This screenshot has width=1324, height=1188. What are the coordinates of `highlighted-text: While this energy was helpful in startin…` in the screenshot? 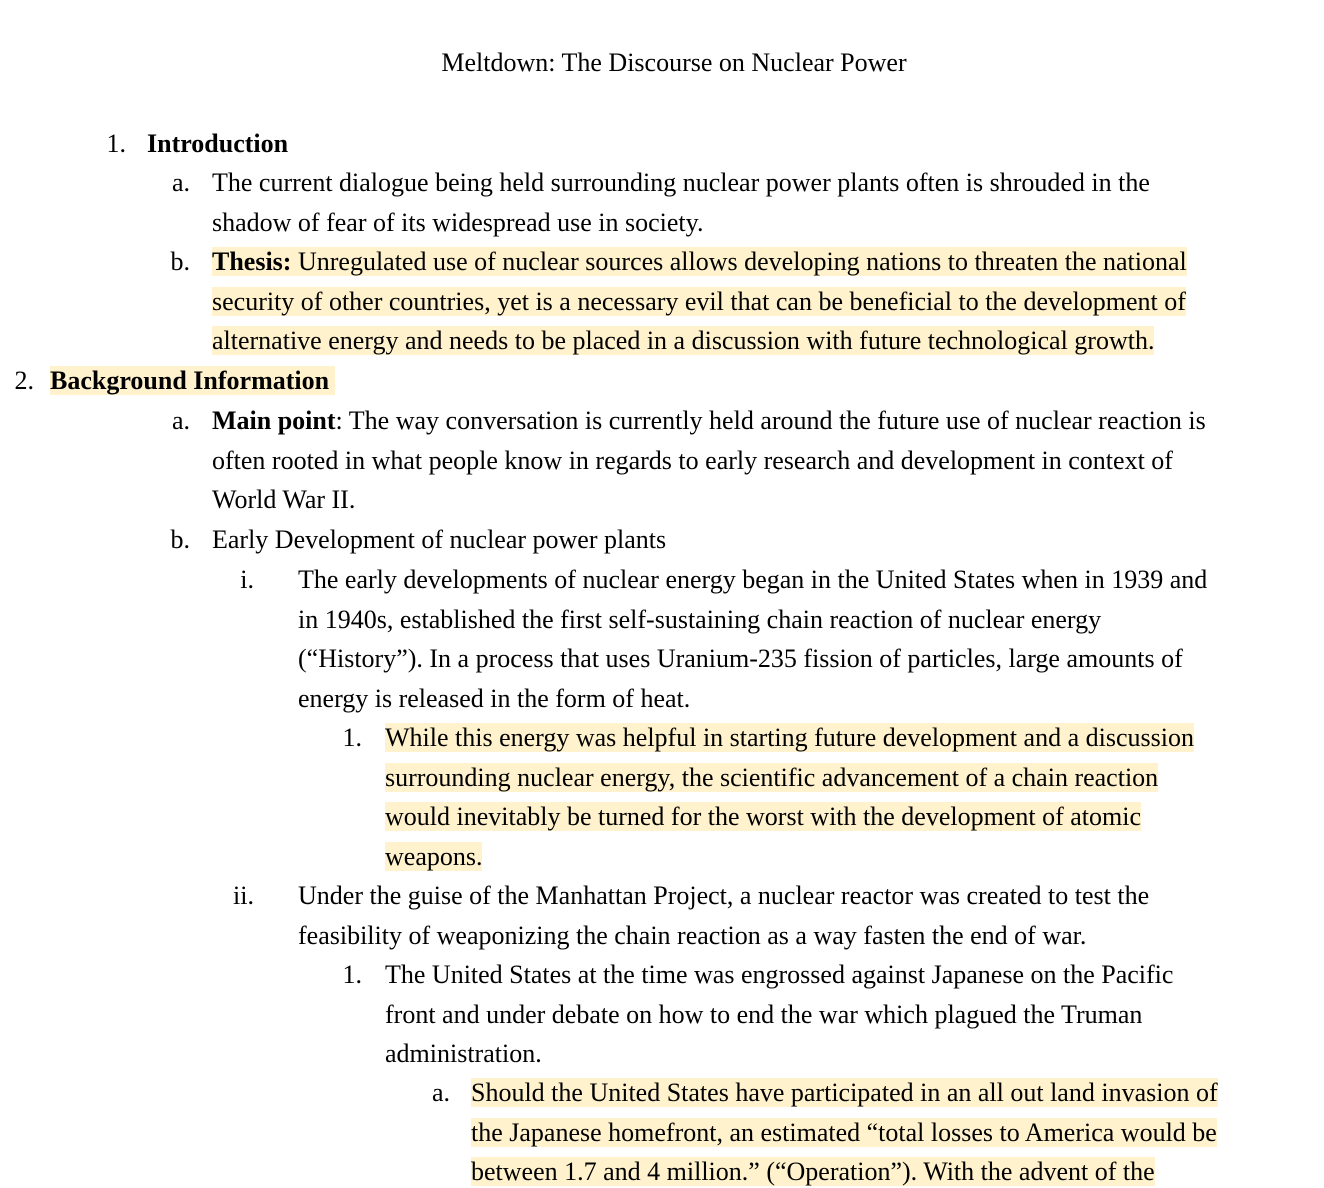 It's located at (789, 737).